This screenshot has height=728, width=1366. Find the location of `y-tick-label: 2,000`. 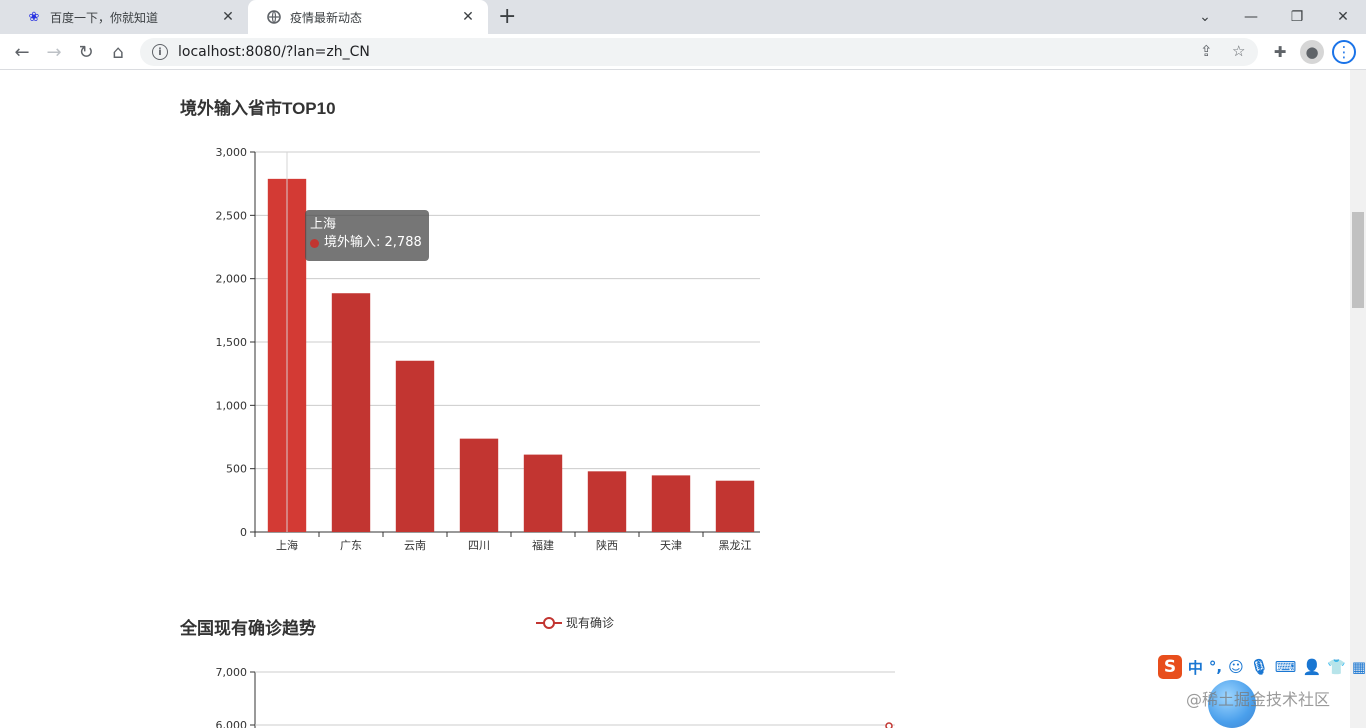

y-tick-label: 2,000 is located at coordinates (232, 279).